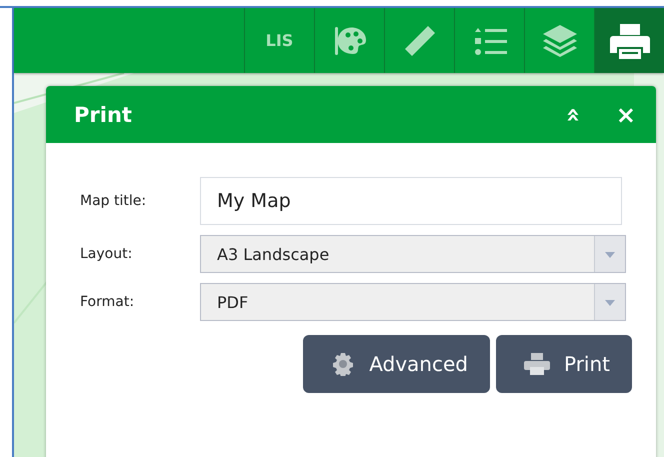 The width and height of the screenshot is (664, 457). What do you see at coordinates (489, 41) in the screenshot?
I see `list-icon` at bounding box center [489, 41].